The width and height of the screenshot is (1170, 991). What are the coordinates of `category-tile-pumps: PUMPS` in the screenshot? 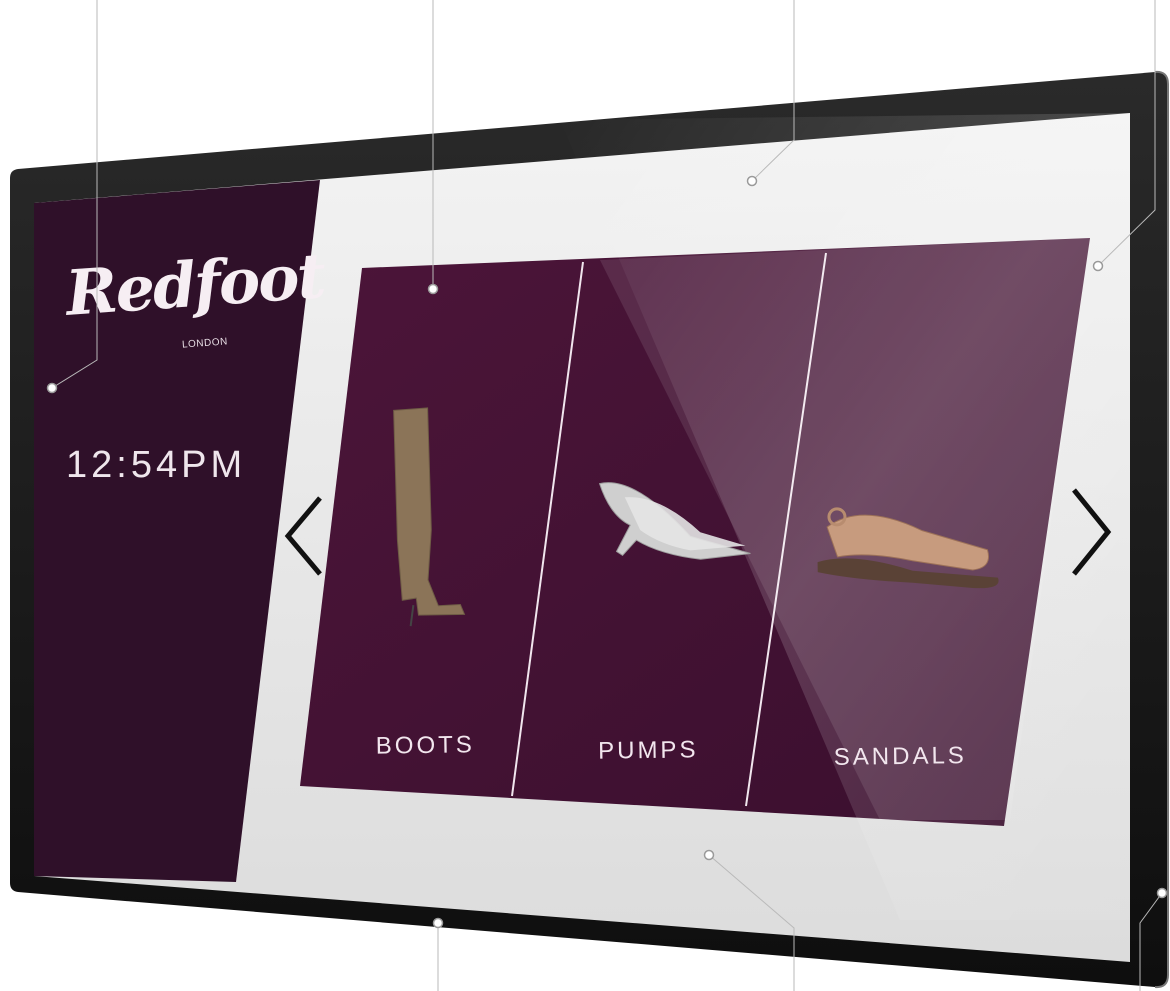 It's located at (645, 585).